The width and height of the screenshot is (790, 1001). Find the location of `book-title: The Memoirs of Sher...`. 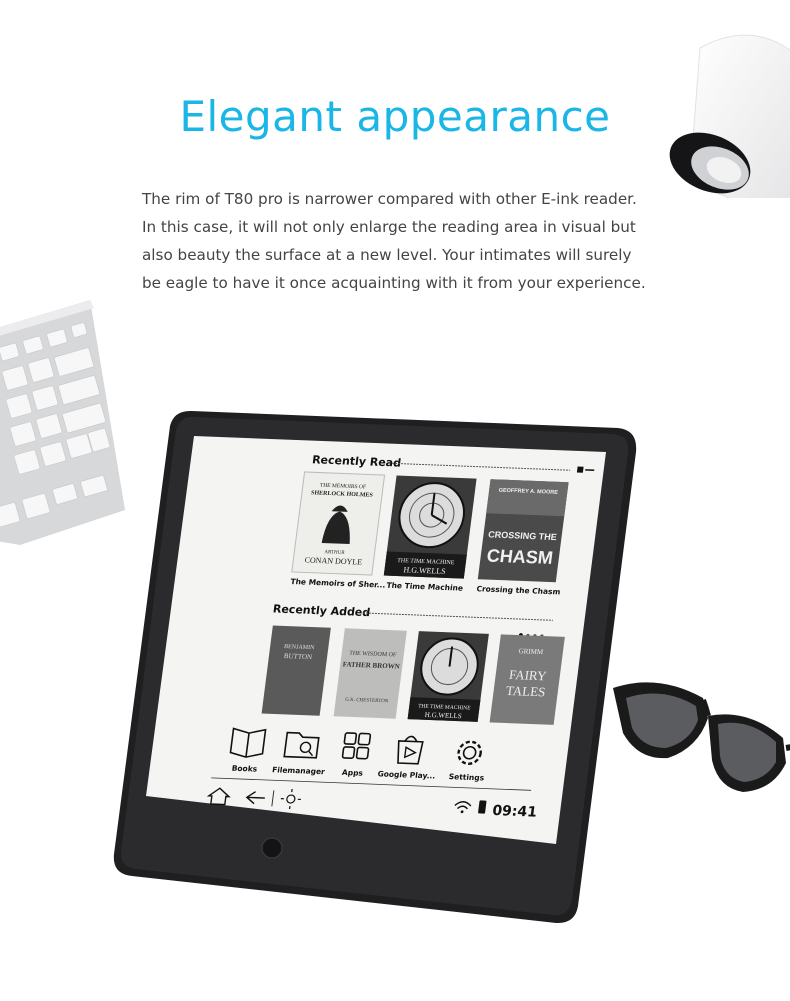

book-title: The Memoirs of Sher... is located at coordinates (338, 583).